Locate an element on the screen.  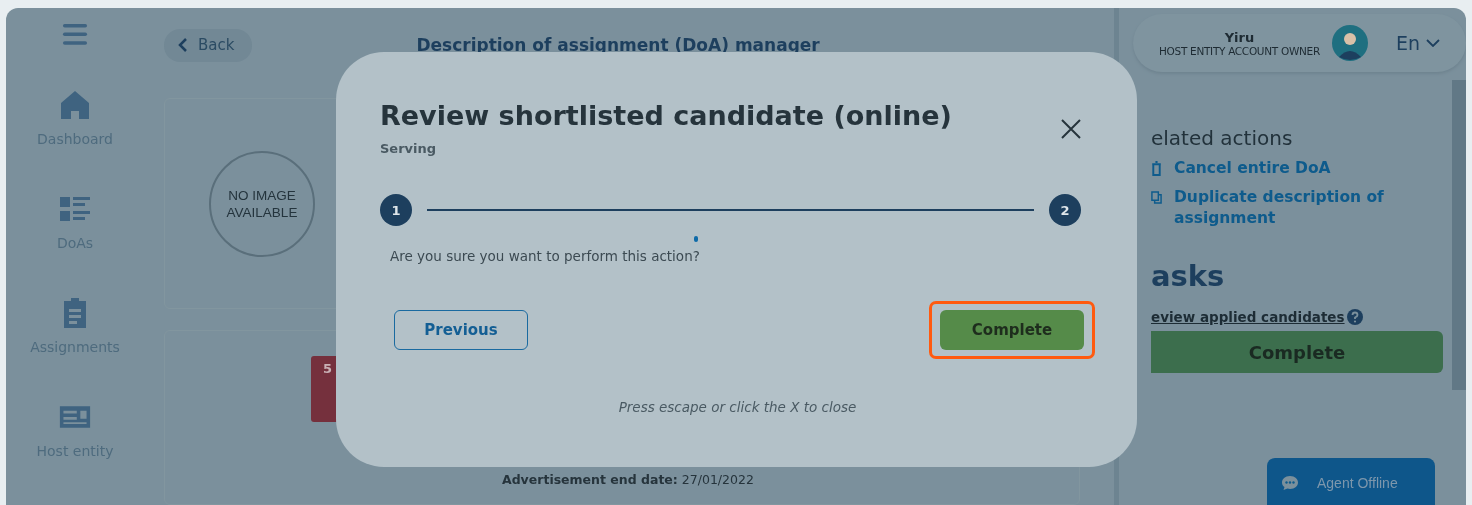
section-title: asks is located at coordinates (1188, 276).